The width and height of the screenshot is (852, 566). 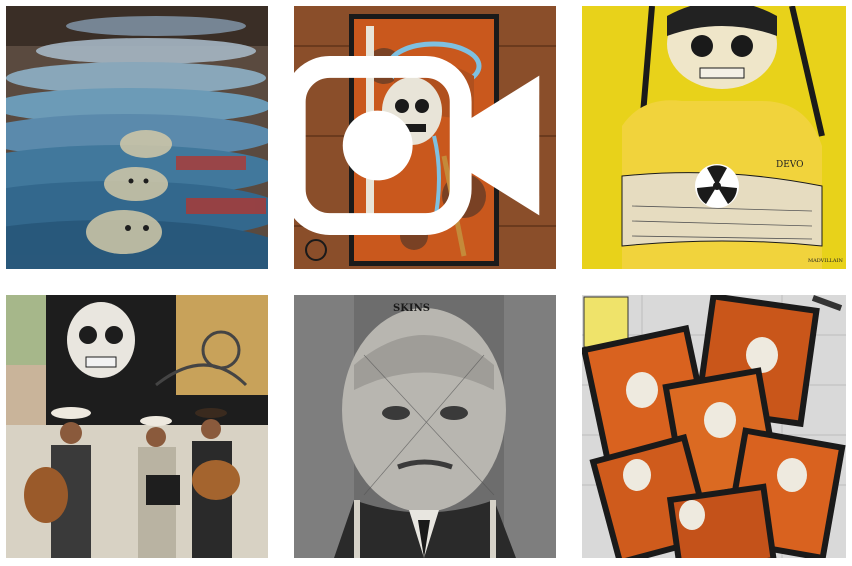 I want to click on skate-decks-image, so click(x=137, y=137).